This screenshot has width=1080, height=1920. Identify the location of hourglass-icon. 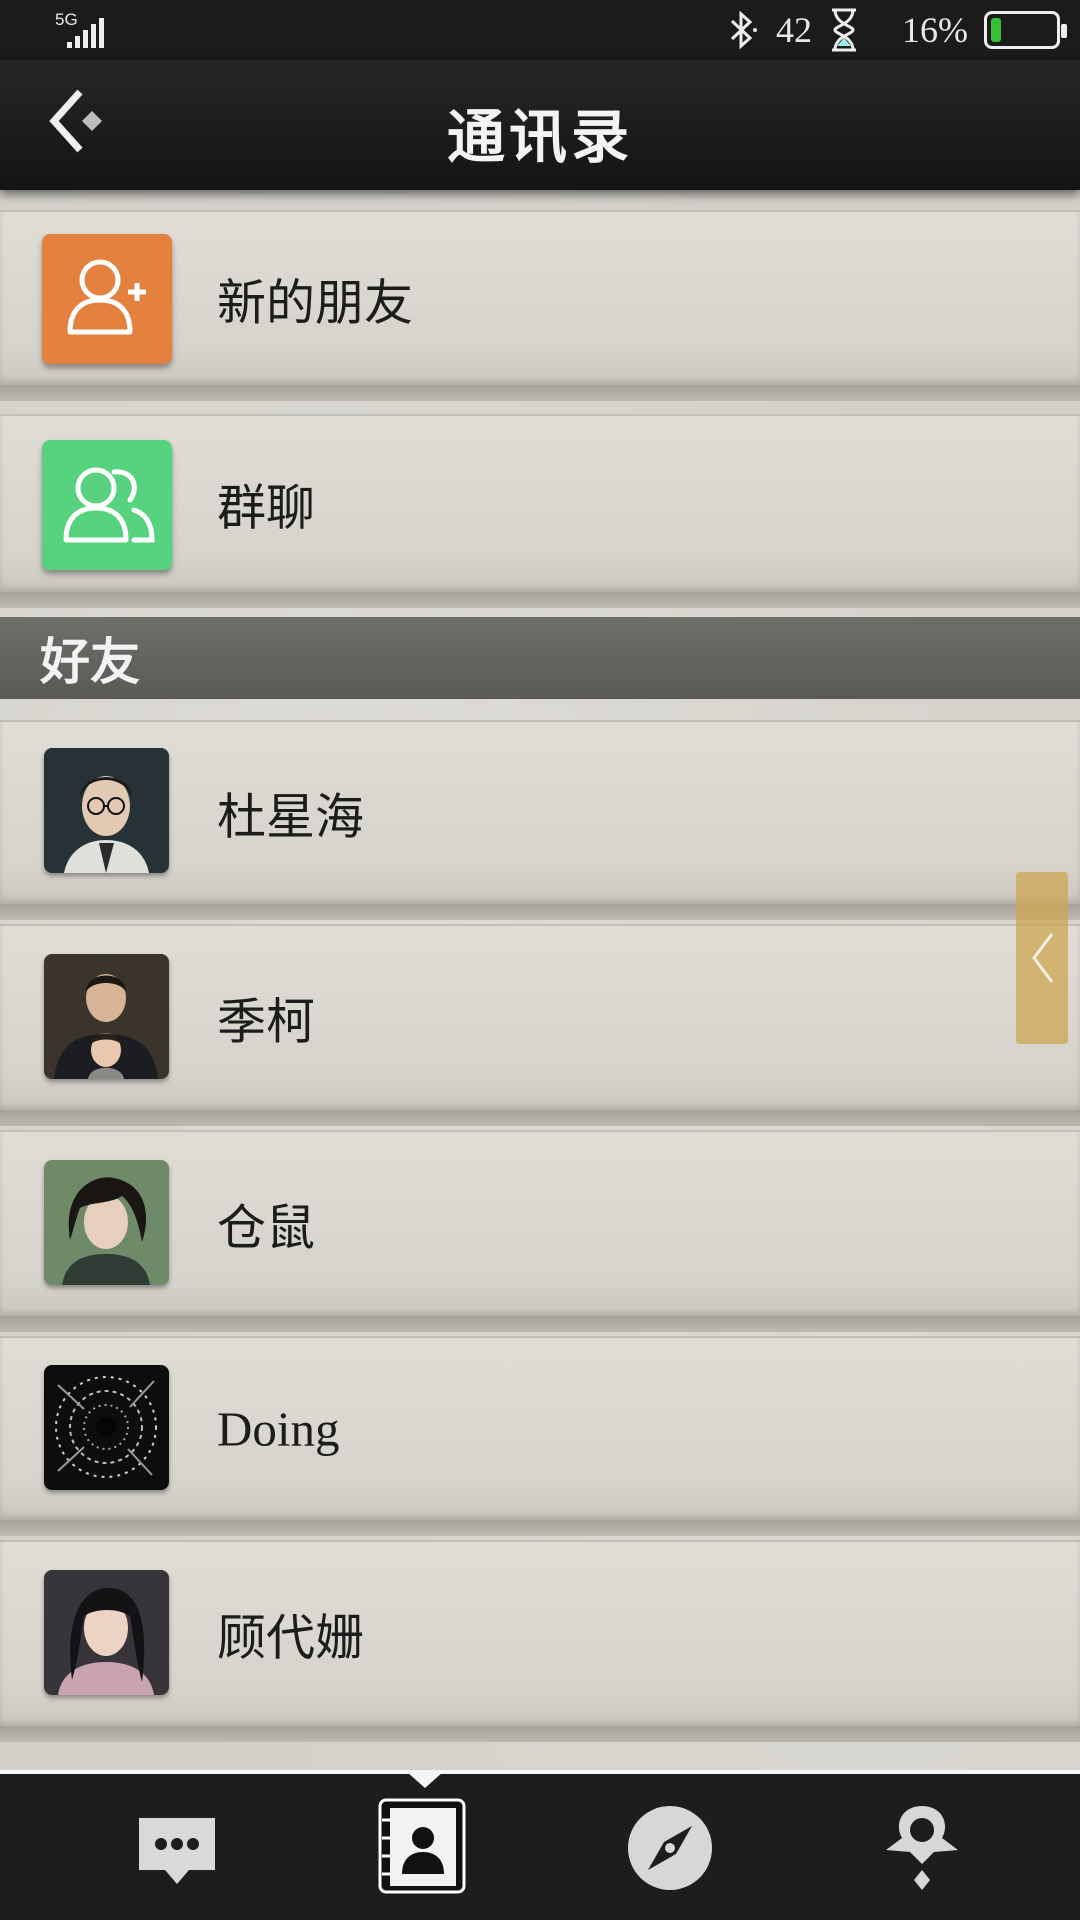
(844, 30).